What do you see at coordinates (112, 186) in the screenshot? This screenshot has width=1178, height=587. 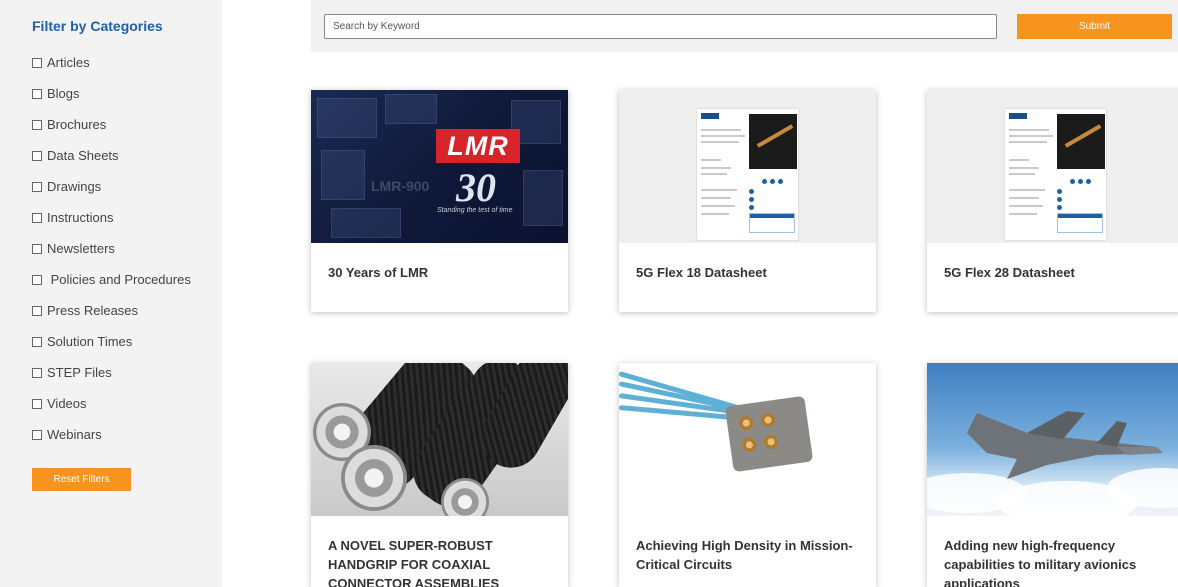 I see `filter-drawings: Drawings` at bounding box center [112, 186].